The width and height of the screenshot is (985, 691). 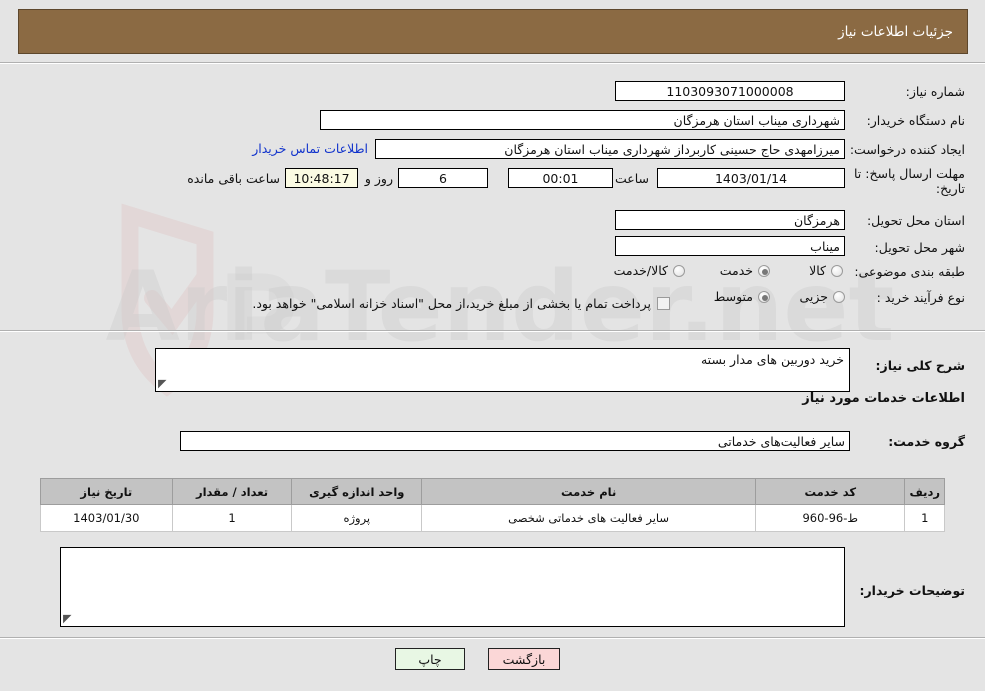 I want to click on label-service-group: گروه خدمت:, so click(x=926, y=441).